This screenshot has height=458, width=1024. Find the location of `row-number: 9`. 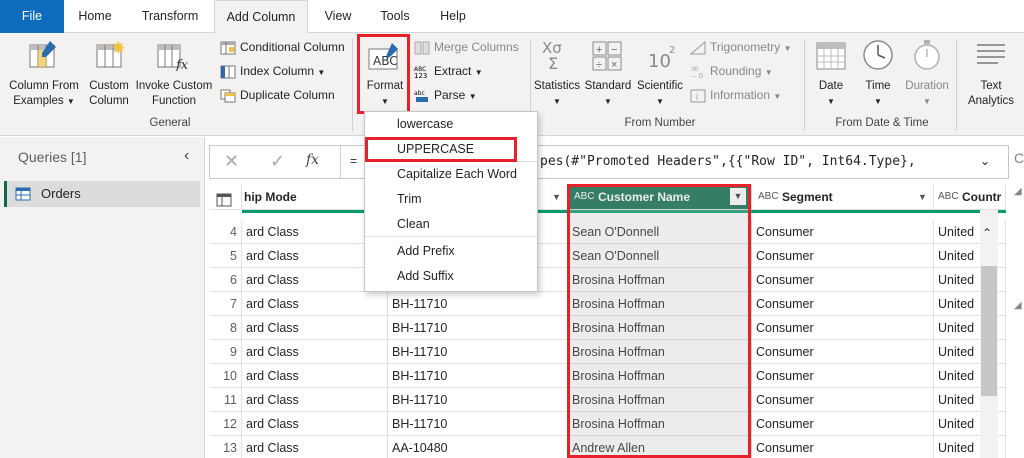

row-number: 9 is located at coordinates (226, 352).